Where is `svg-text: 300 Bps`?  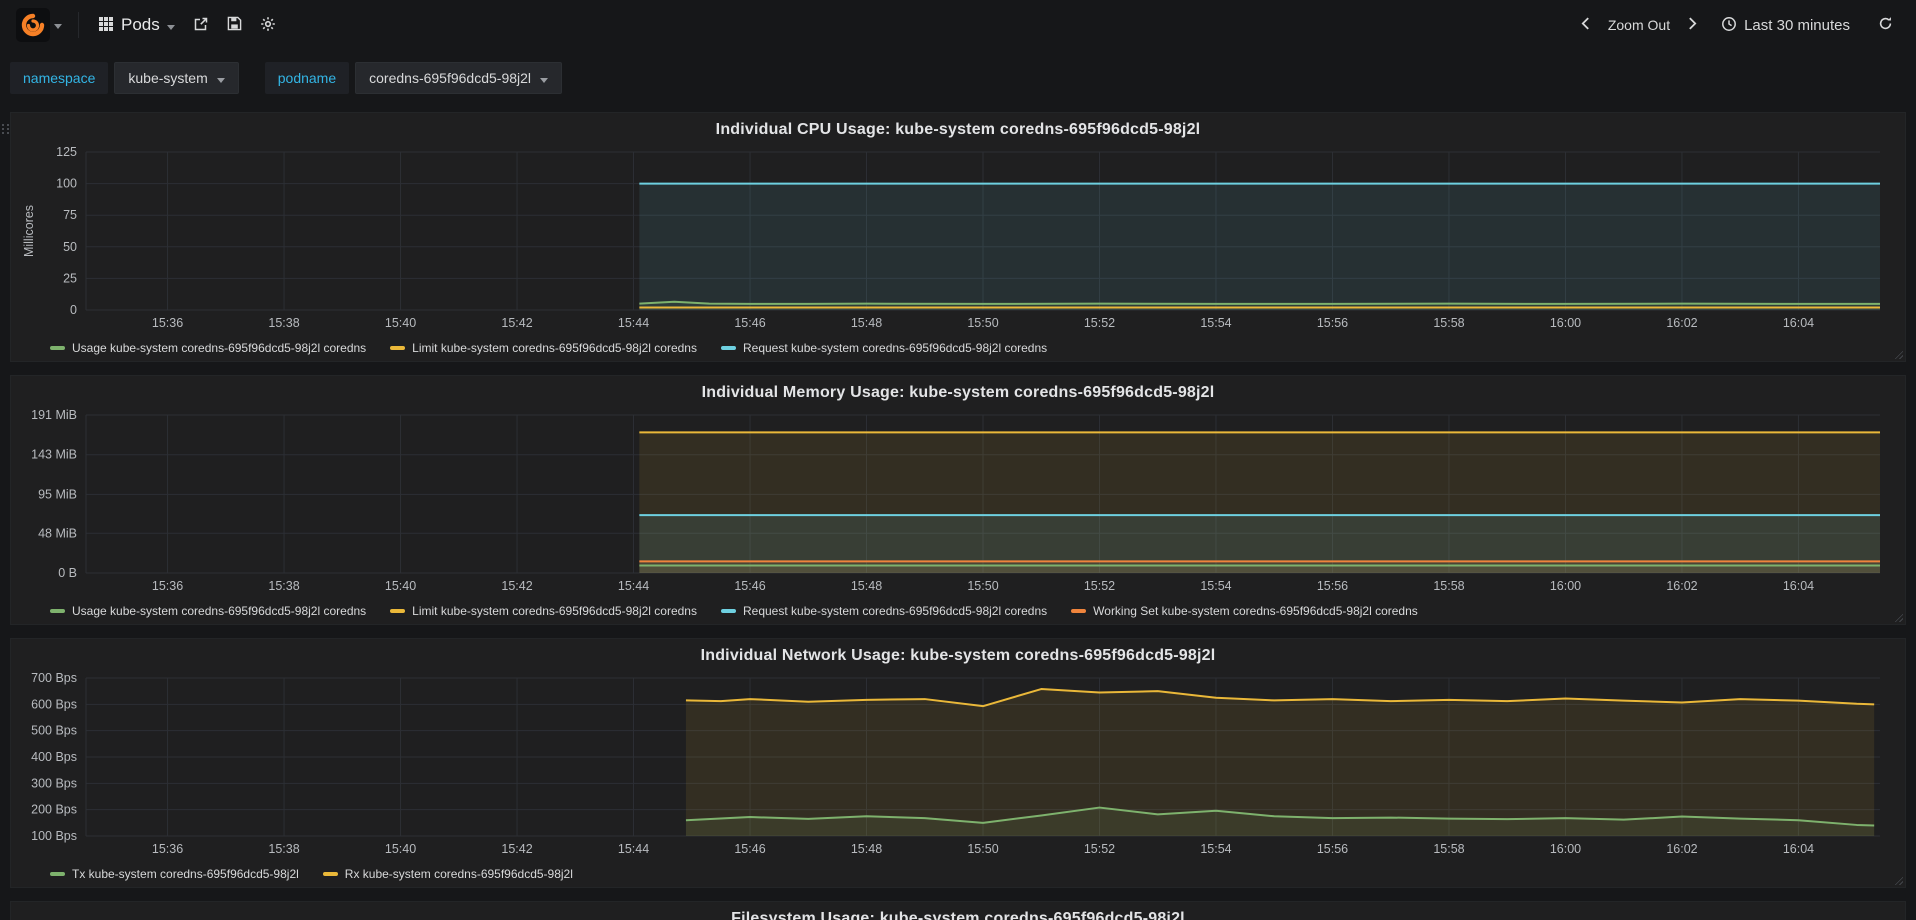 svg-text: 300 Bps is located at coordinates (54, 783).